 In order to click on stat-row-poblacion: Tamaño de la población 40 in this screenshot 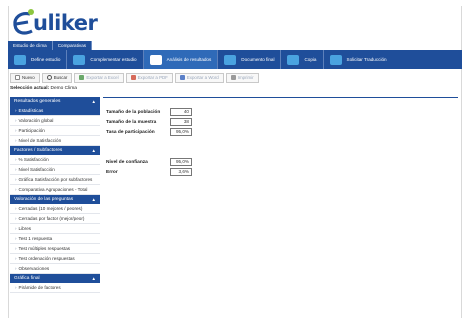, I will do `click(149, 112)`.